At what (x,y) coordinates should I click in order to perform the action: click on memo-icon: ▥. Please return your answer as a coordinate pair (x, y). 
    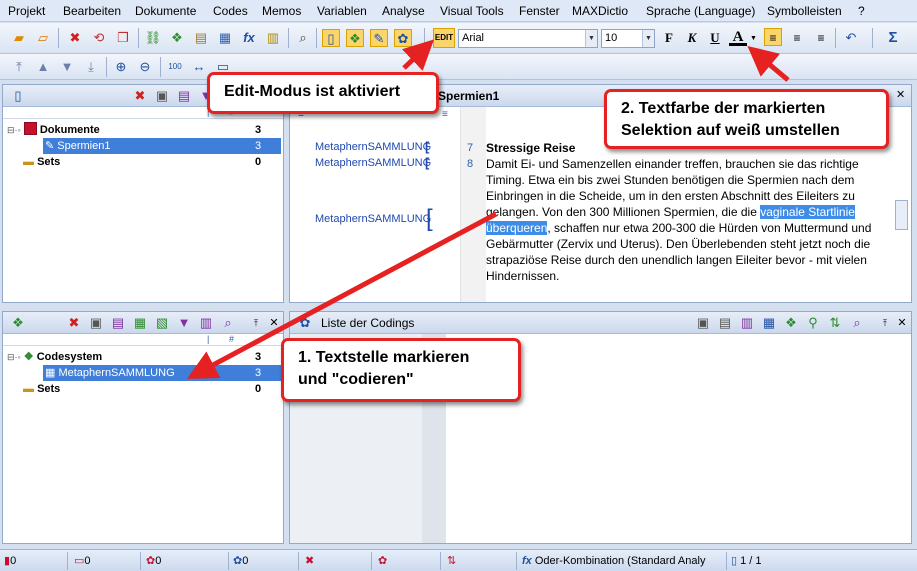
    Looking at the image, I should click on (747, 323).